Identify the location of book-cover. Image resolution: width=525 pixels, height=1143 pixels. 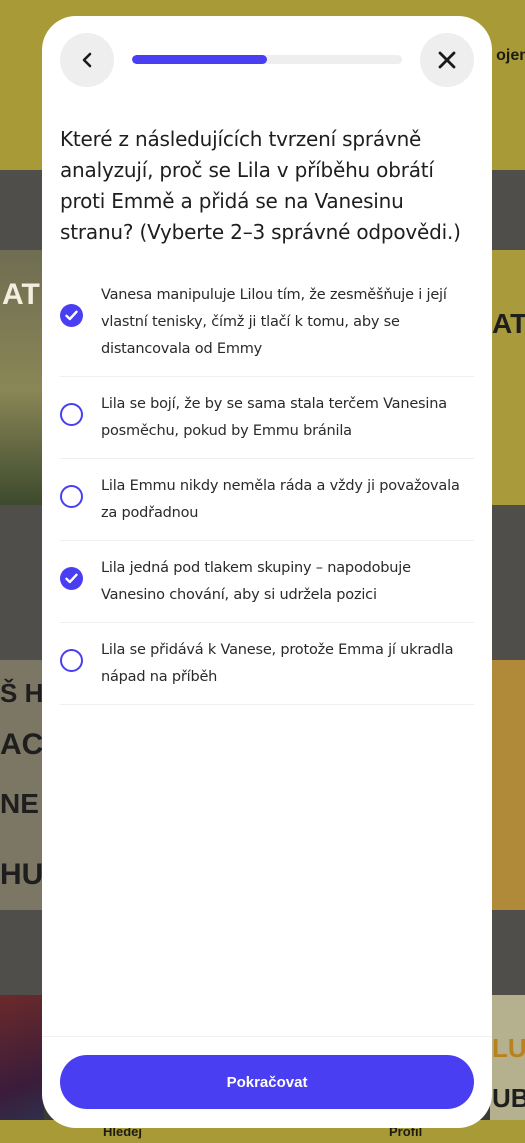
(507, 785).